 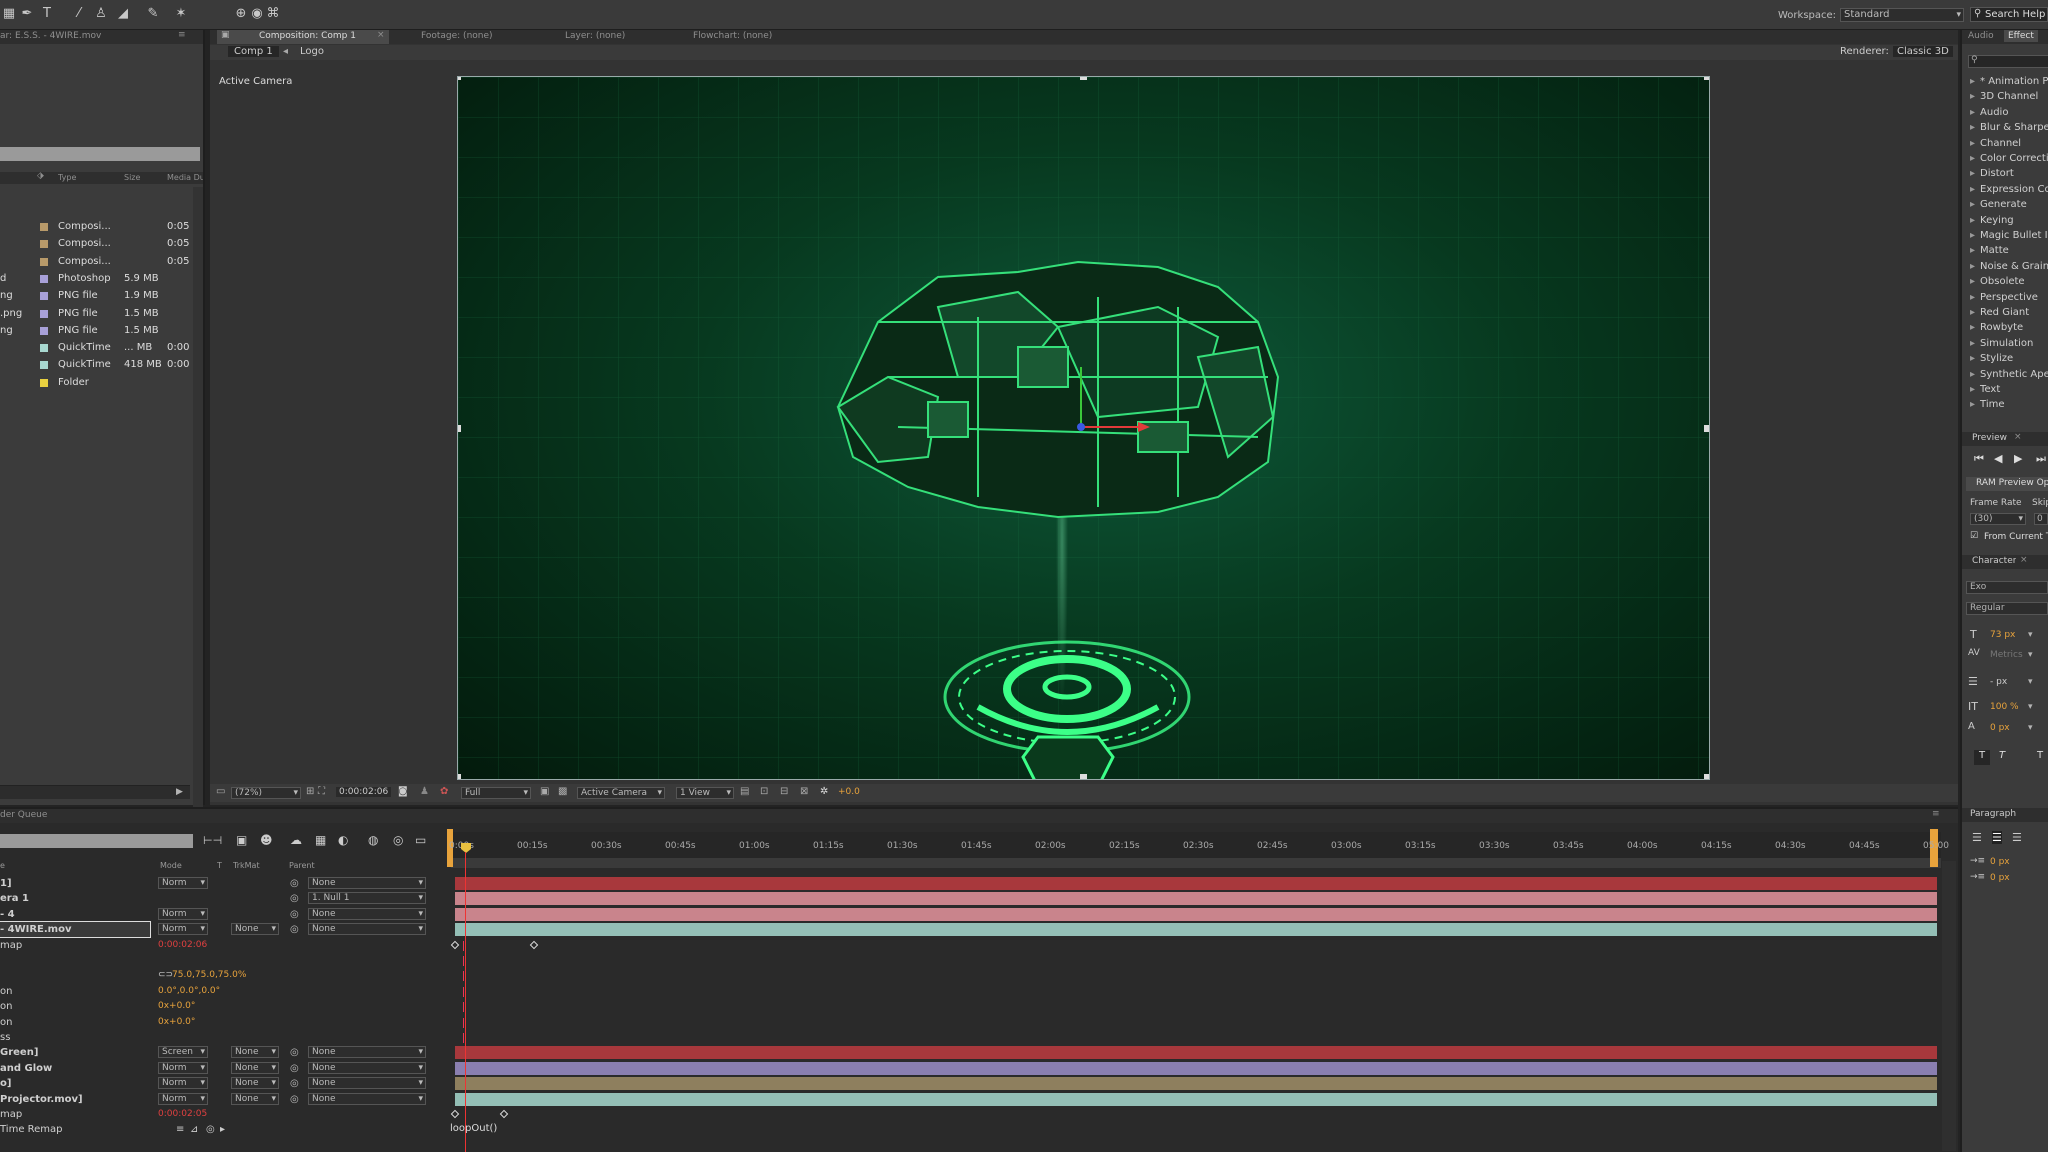 I want to click on toggle-pixel-aspect-icon: ▤, so click(x=744, y=791).